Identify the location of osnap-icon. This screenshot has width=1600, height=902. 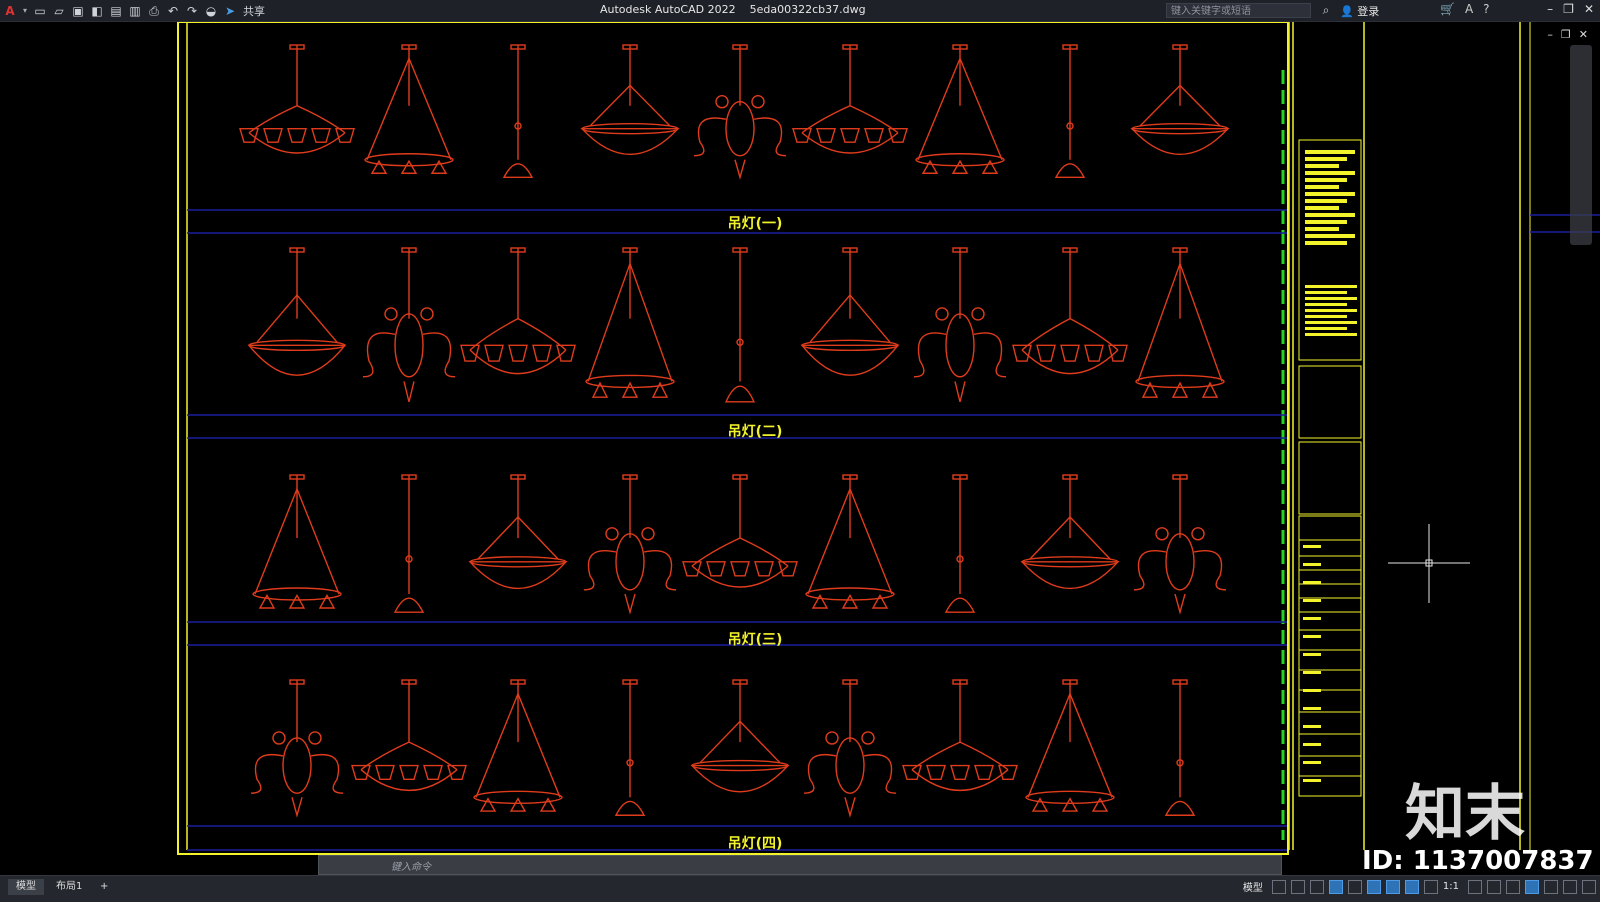
(1373, 886).